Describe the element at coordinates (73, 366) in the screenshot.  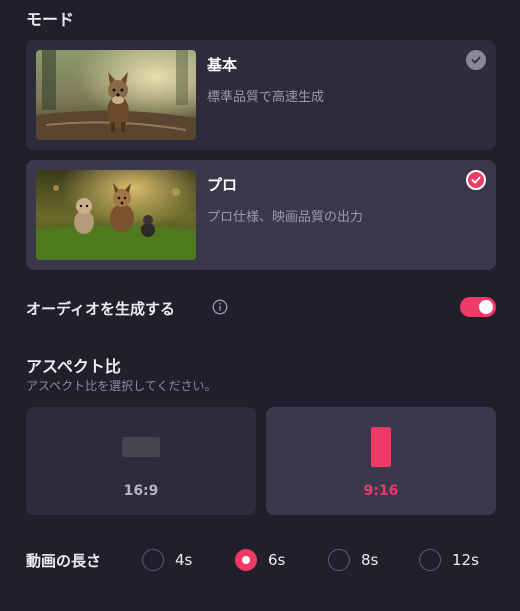
I see `aspect-ratio-title: アスペクト比` at that location.